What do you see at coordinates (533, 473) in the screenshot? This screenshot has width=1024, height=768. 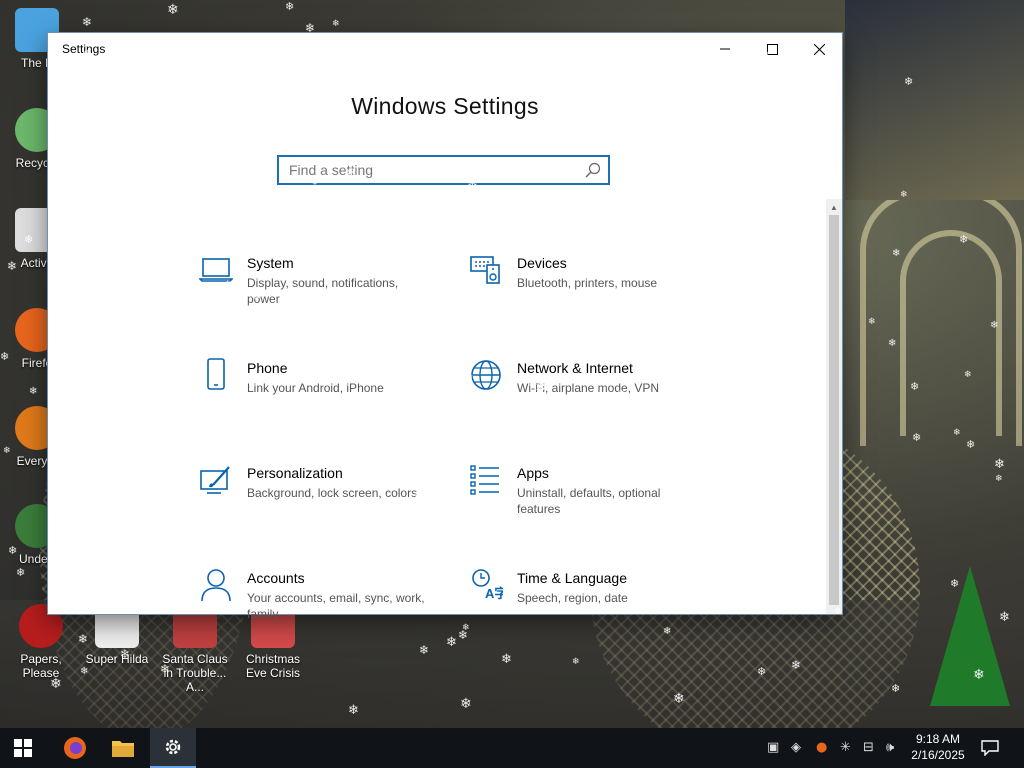 I see `settings-item-name: Apps` at bounding box center [533, 473].